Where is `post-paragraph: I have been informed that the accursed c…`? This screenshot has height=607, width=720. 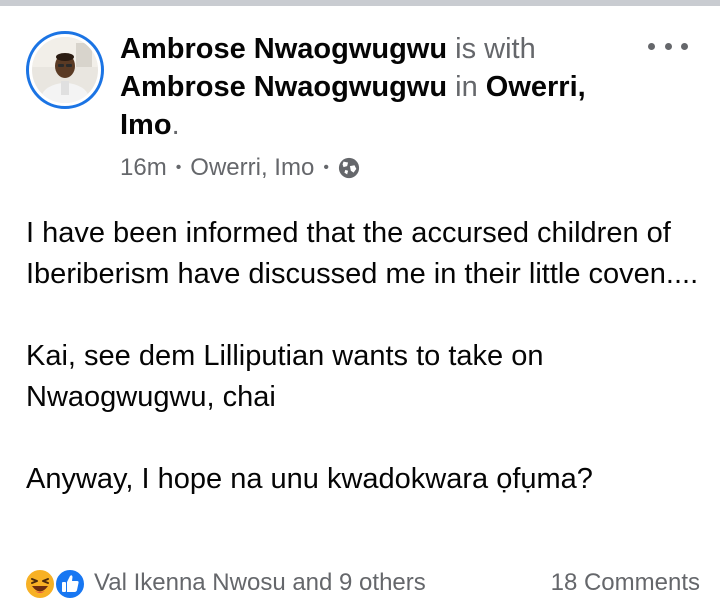
post-paragraph: I have been informed that the accursed c… is located at coordinates (362, 253).